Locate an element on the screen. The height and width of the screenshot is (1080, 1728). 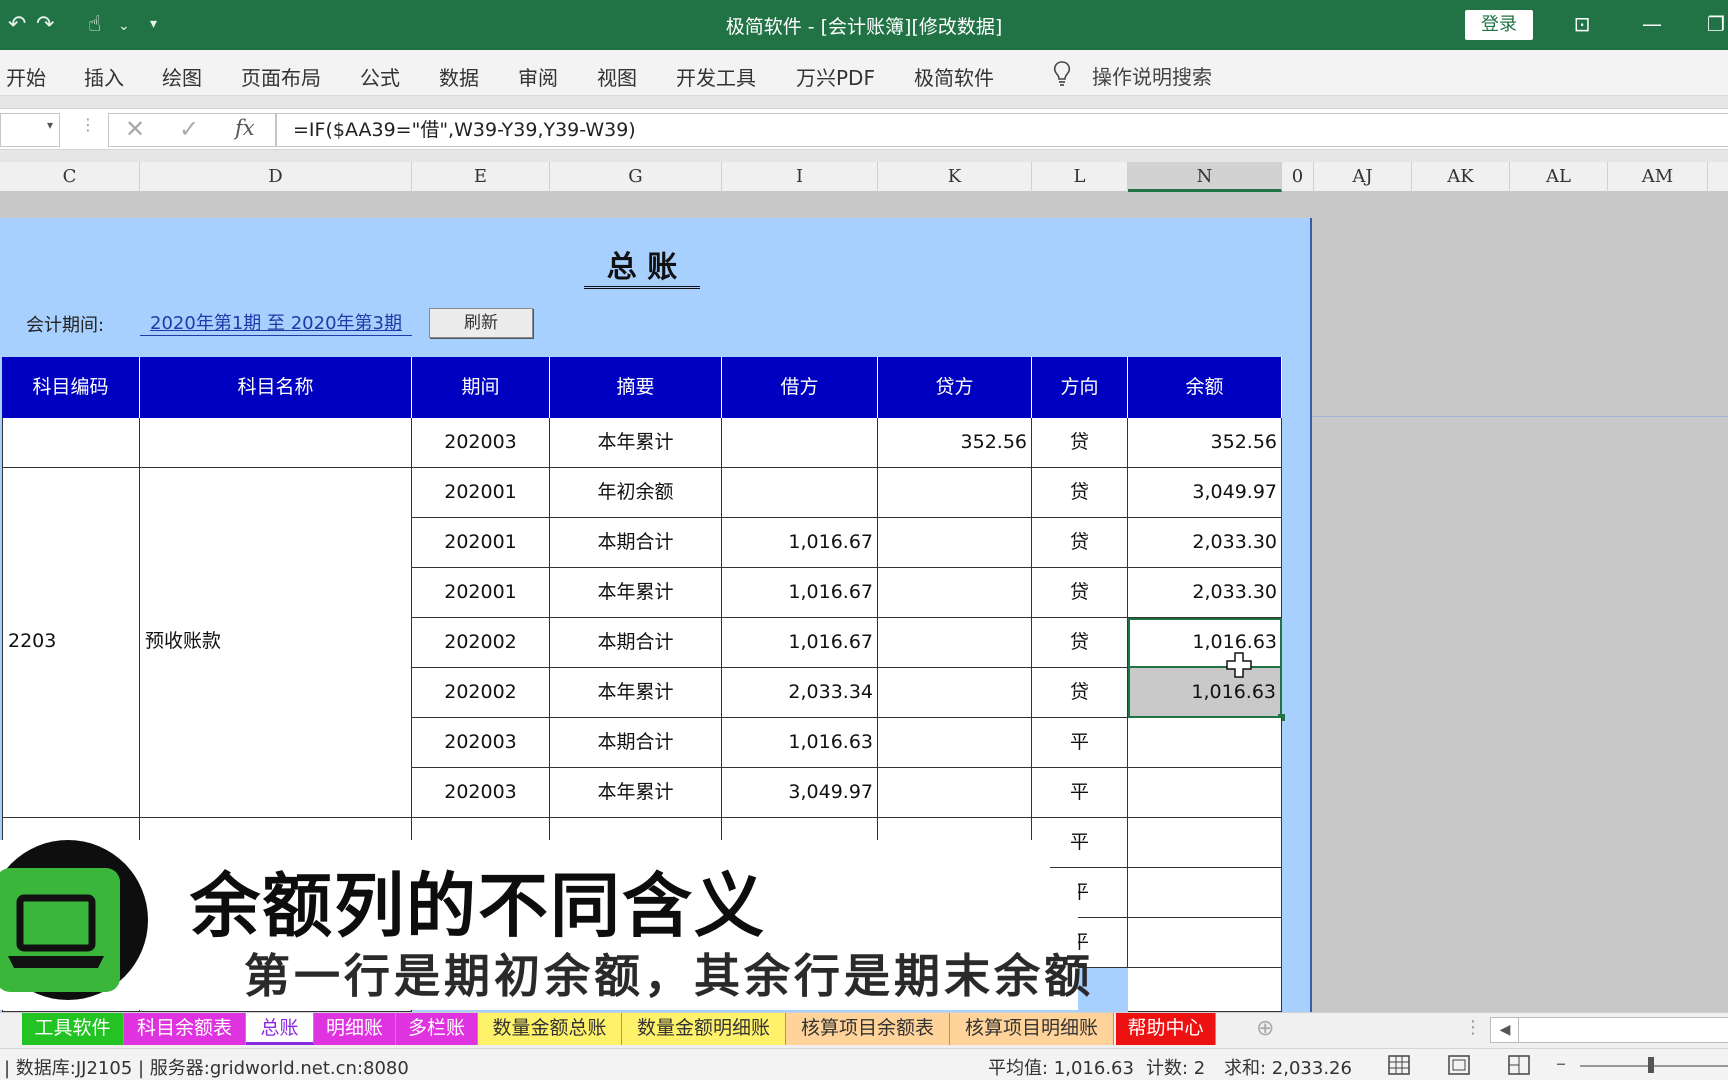
sheet-tab-multi-column: 多栏账 is located at coordinates (437, 1029).